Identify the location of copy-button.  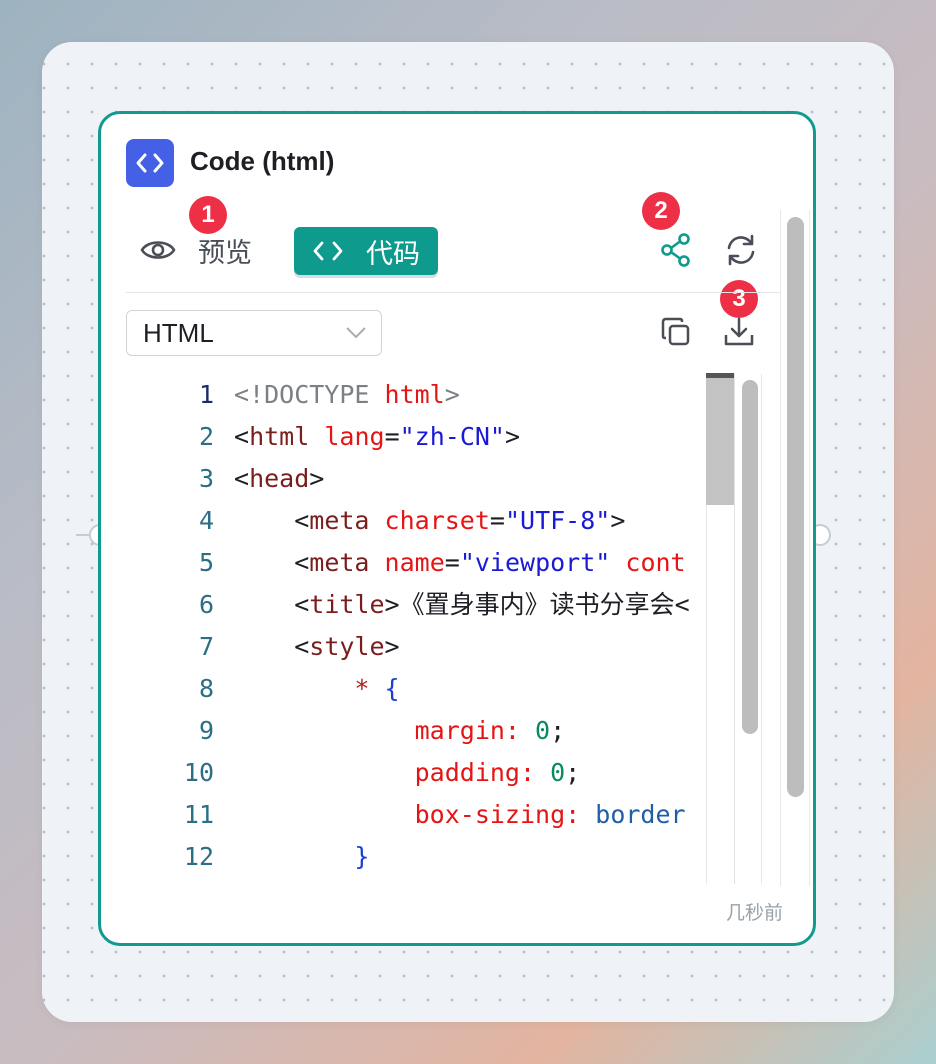
(676, 332).